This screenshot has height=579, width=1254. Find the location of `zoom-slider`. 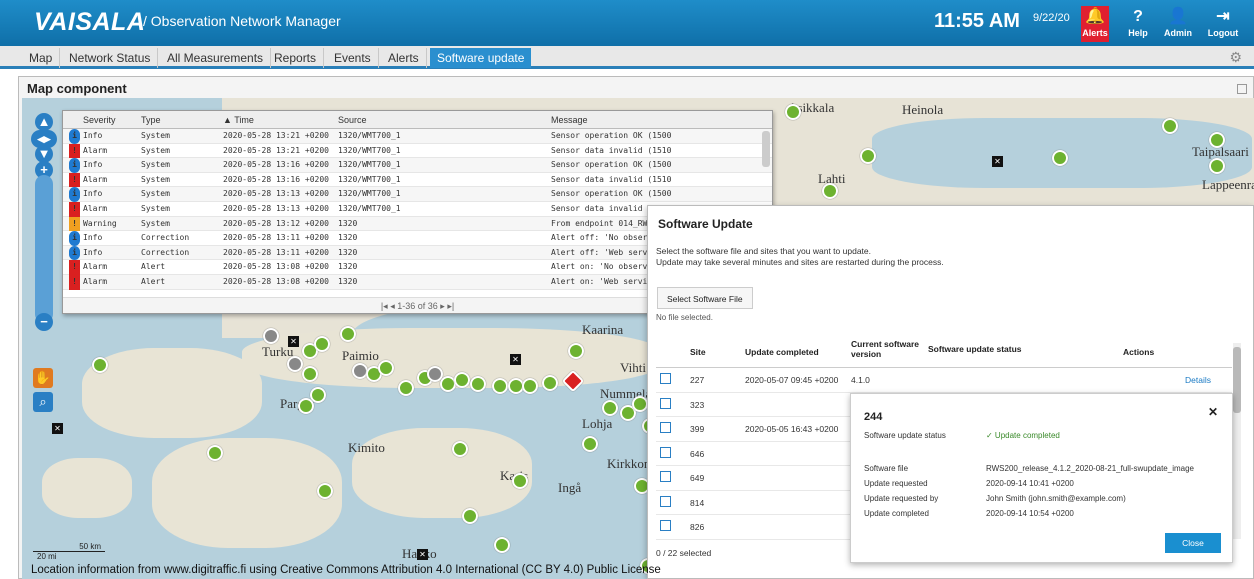

zoom-slider is located at coordinates (44, 249).